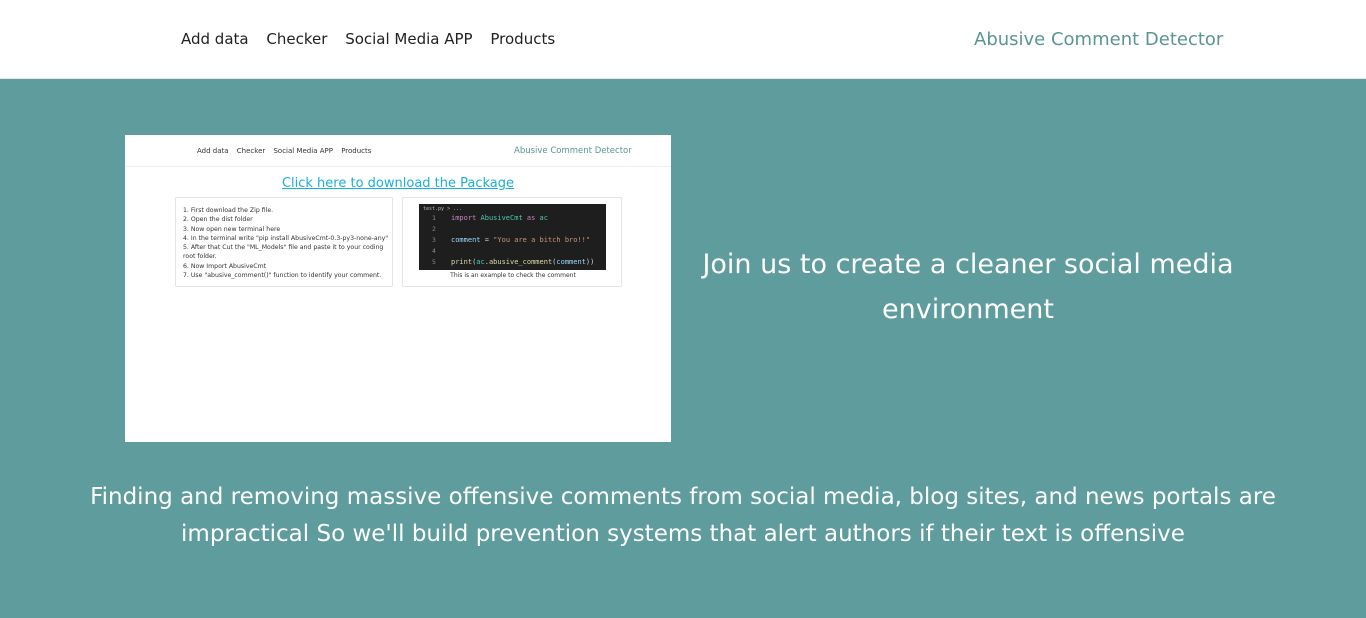 Image resolution: width=1366 pixels, height=618 pixels. I want to click on preview-nav-link: Social Media APP, so click(303, 151).